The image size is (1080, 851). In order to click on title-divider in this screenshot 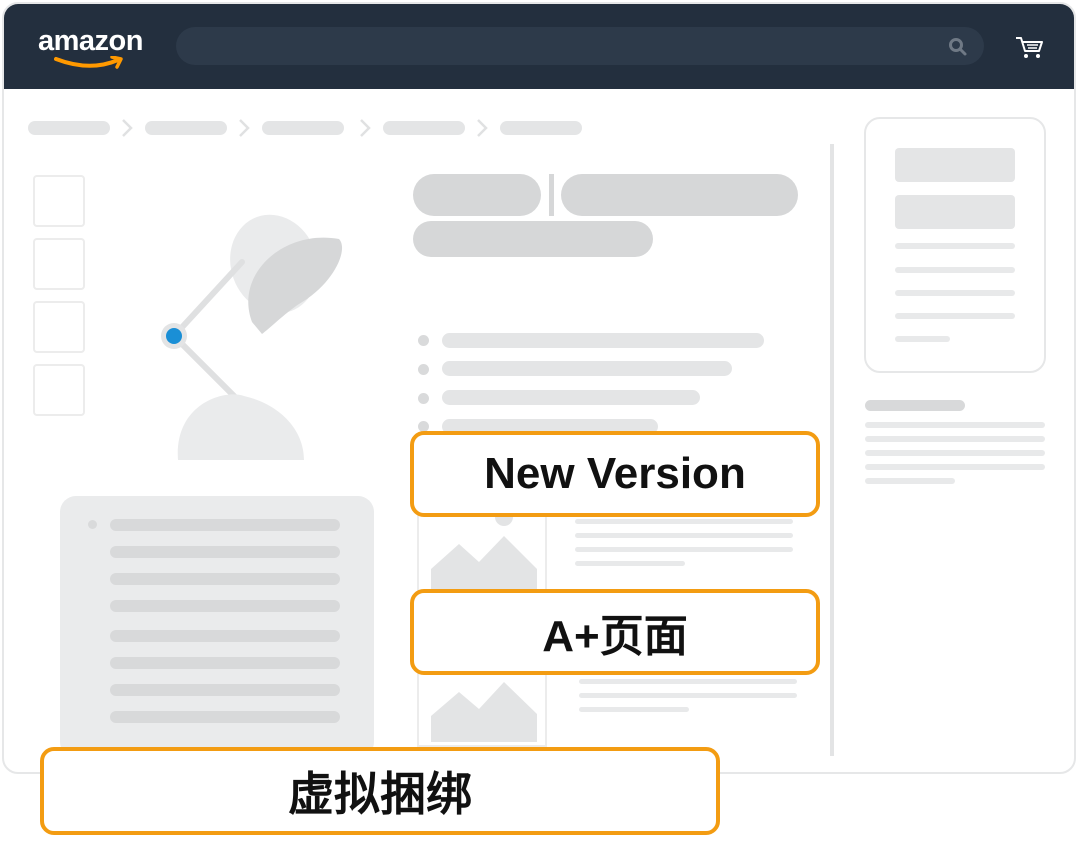, I will do `click(551, 195)`.